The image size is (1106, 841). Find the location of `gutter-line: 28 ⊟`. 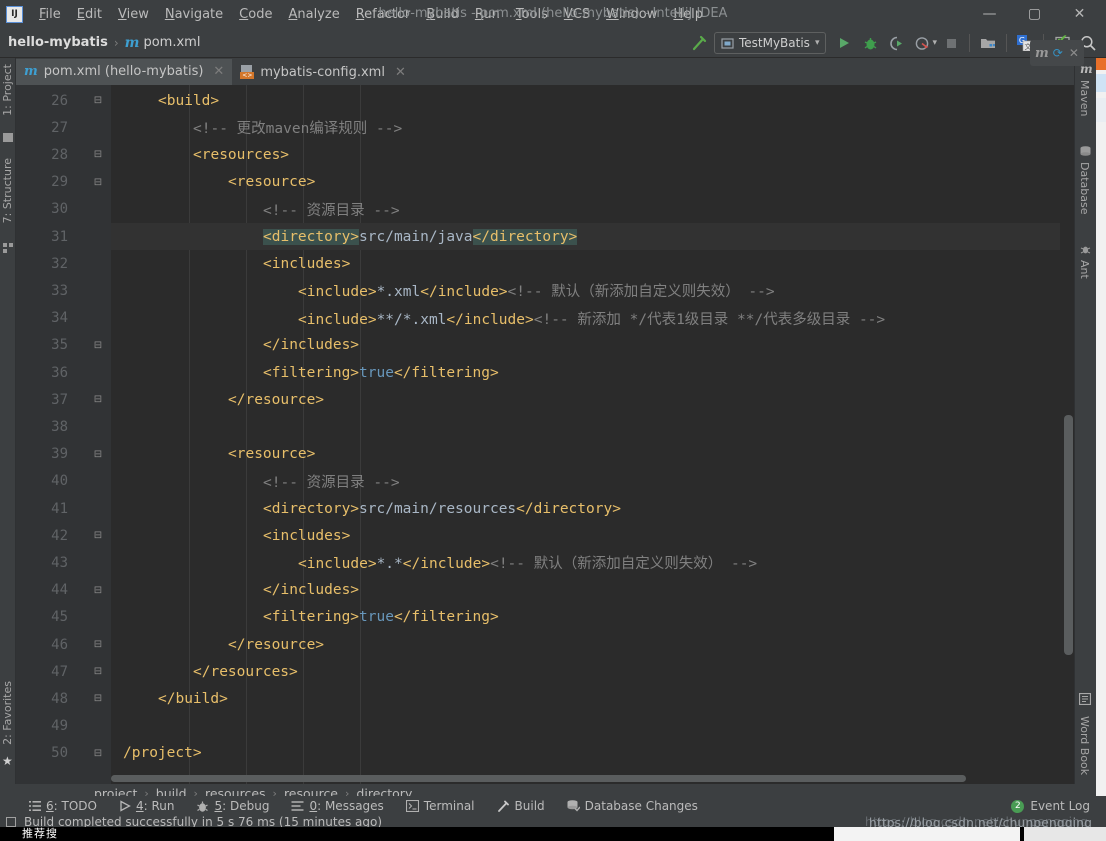

gutter-line: 28 ⊟ is located at coordinates (63, 154).